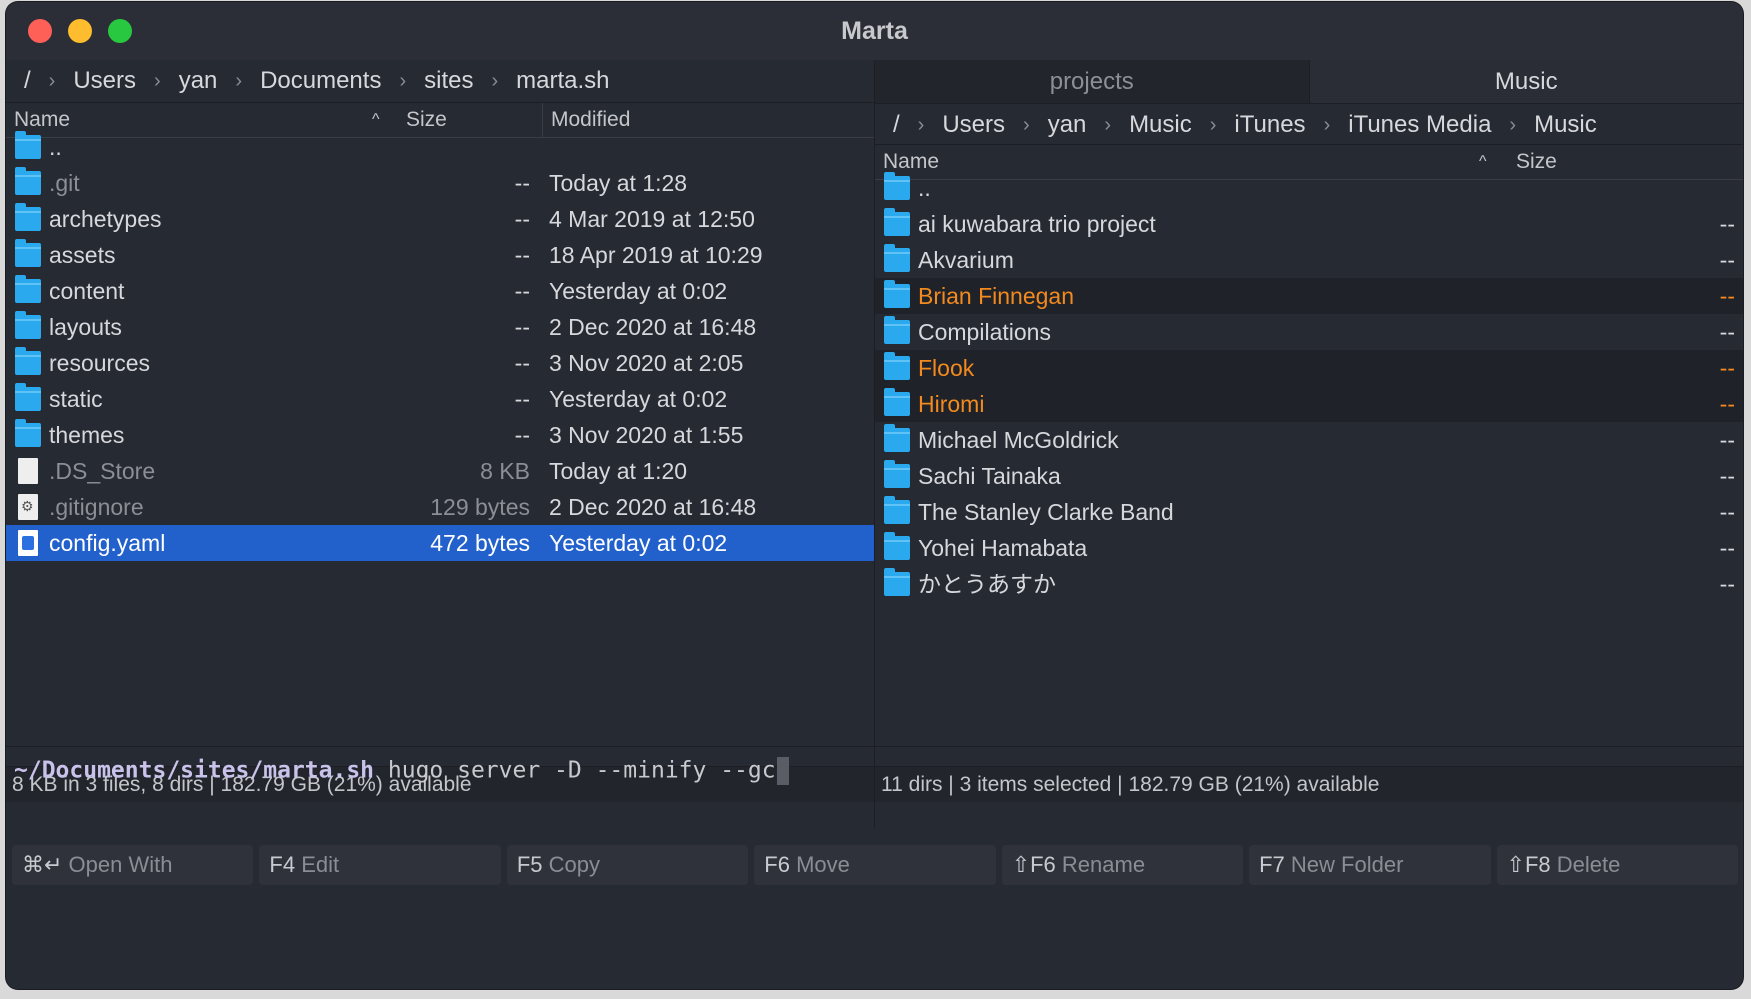 This screenshot has width=1751, height=999. Describe the element at coordinates (96, 507) in the screenshot. I see `file-name: .gitignore` at that location.